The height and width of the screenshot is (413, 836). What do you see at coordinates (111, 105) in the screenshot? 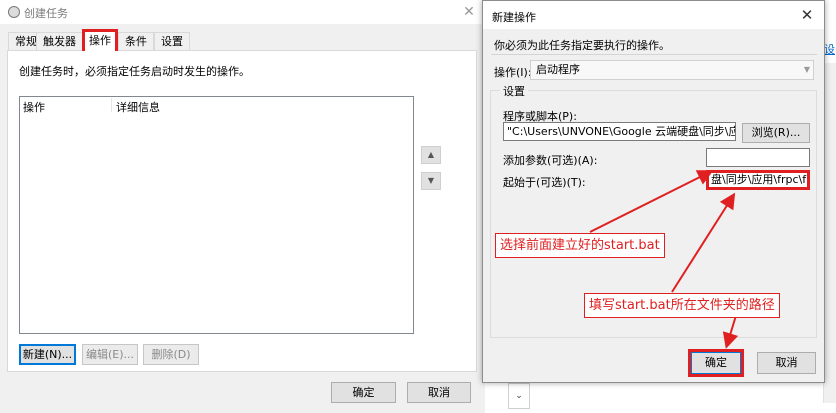
I see `column-separator` at bounding box center [111, 105].